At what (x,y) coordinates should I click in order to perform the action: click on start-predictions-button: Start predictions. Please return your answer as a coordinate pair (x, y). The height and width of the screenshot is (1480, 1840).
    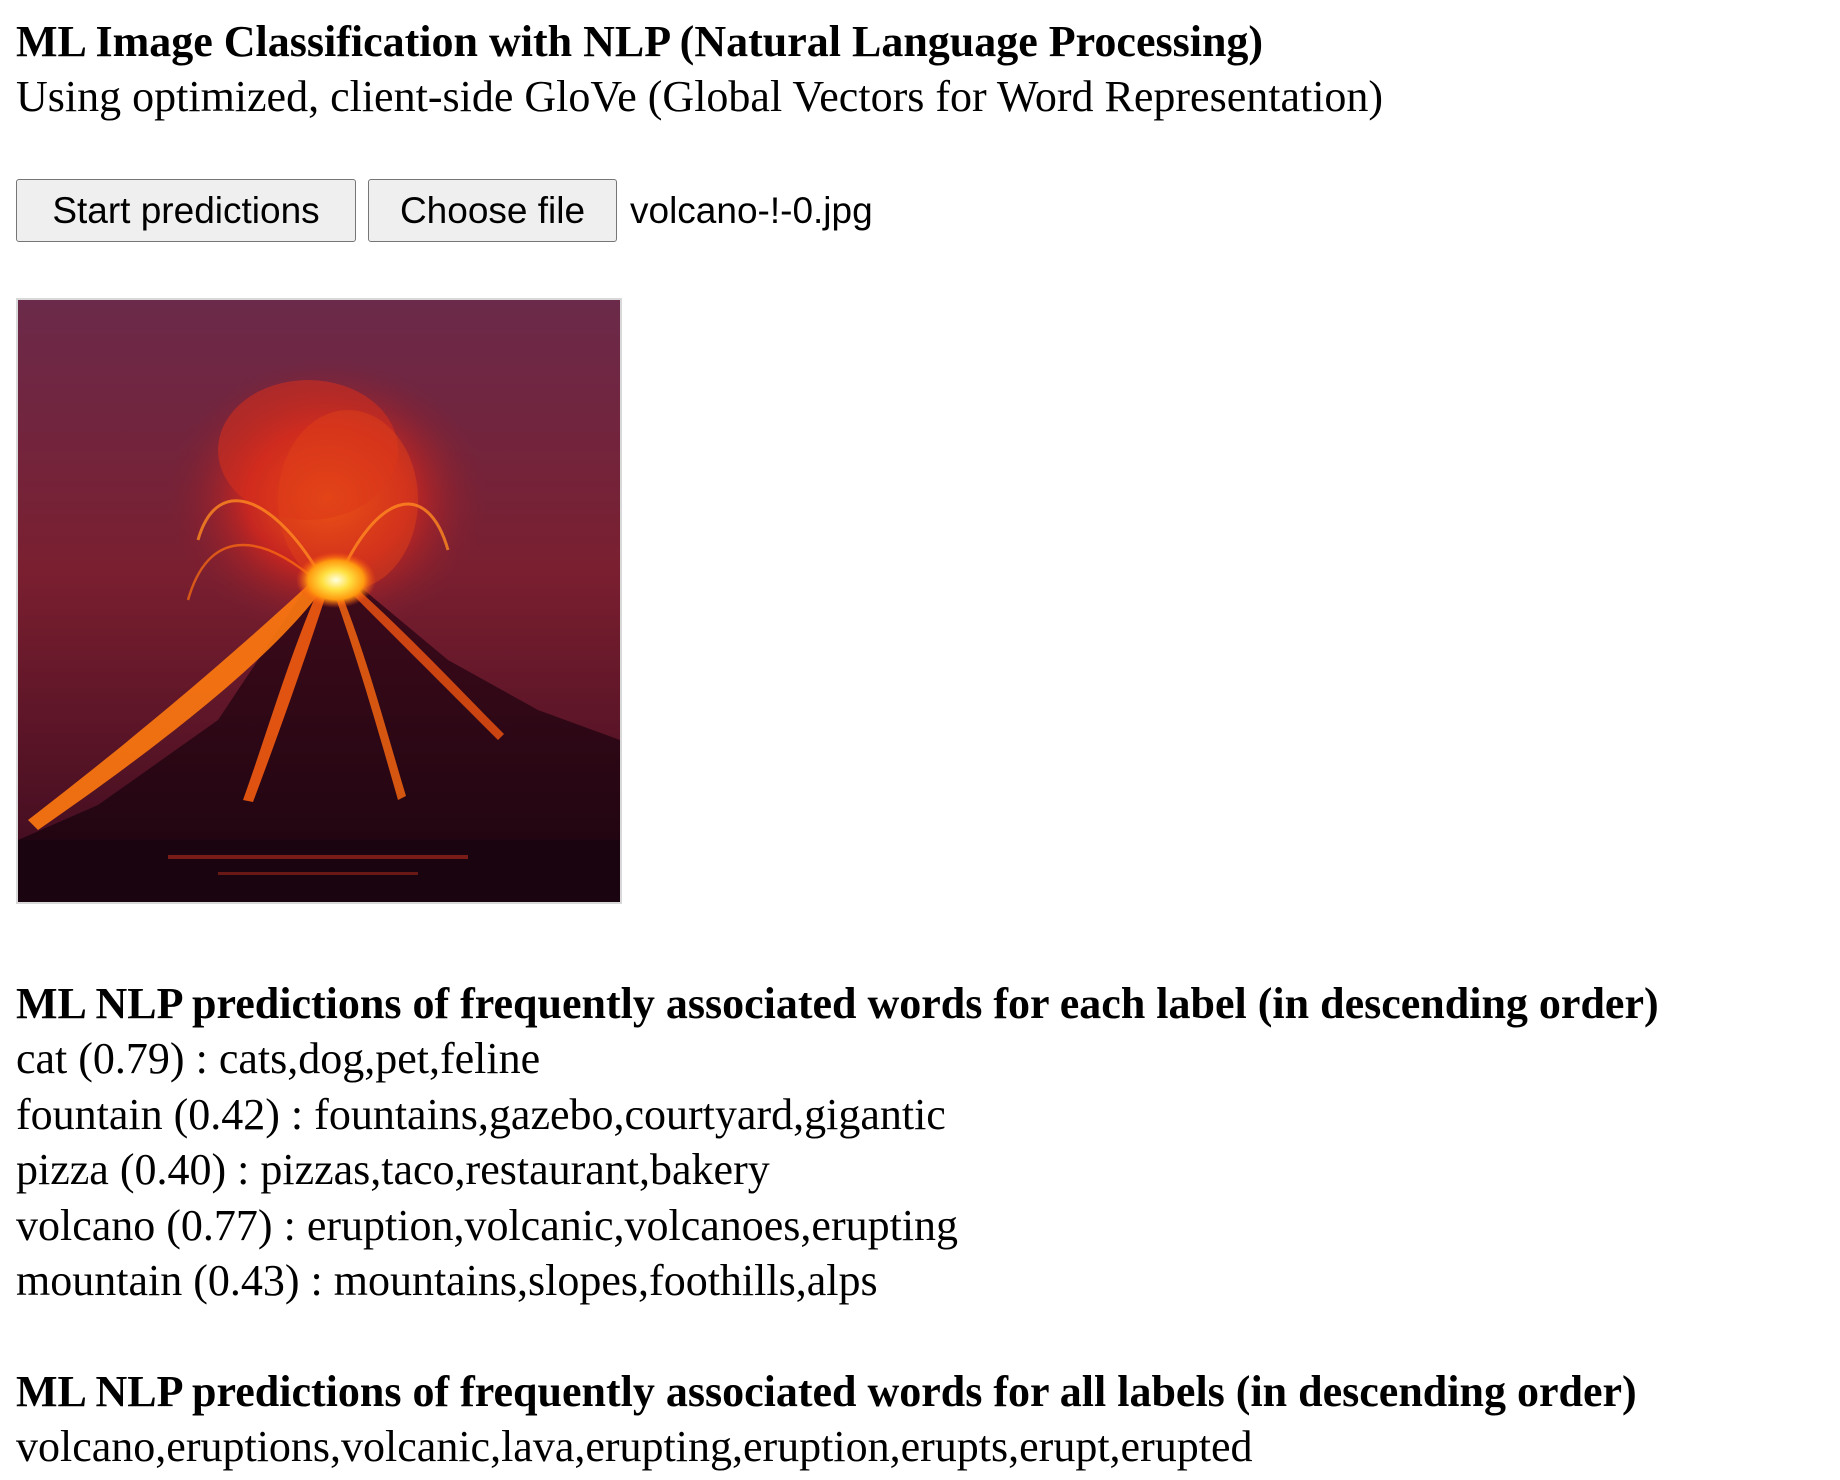
    Looking at the image, I should click on (186, 210).